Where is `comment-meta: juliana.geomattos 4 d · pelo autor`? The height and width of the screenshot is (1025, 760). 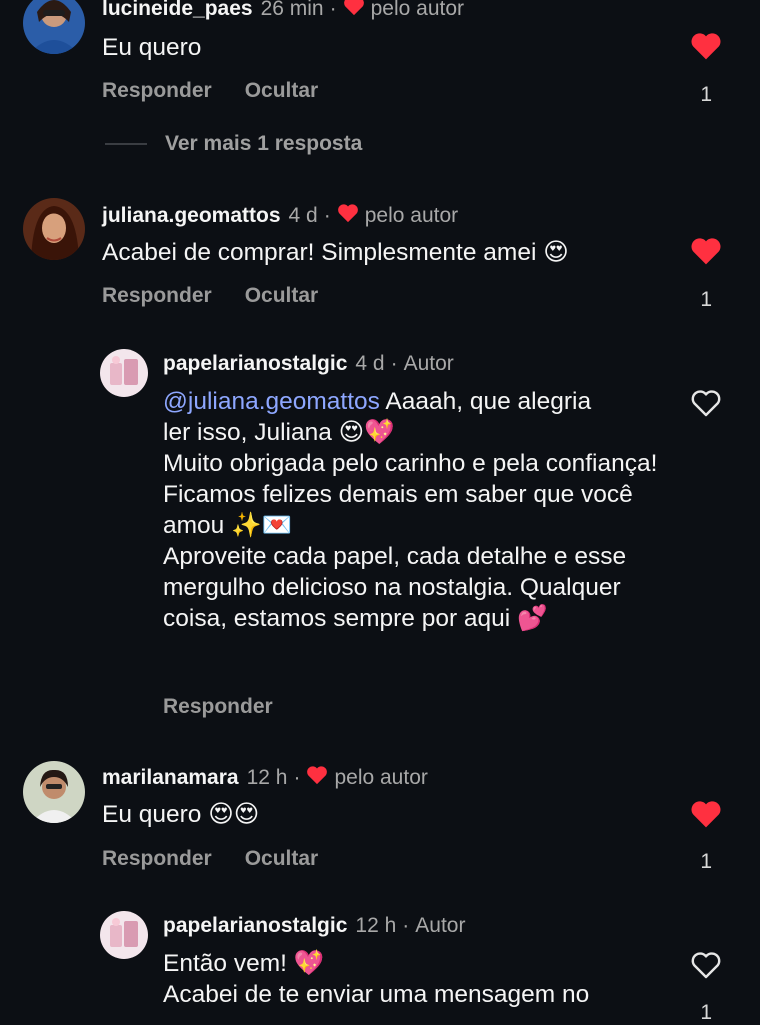
comment-meta: juliana.geomattos 4 d · pelo autor is located at coordinates (280, 216).